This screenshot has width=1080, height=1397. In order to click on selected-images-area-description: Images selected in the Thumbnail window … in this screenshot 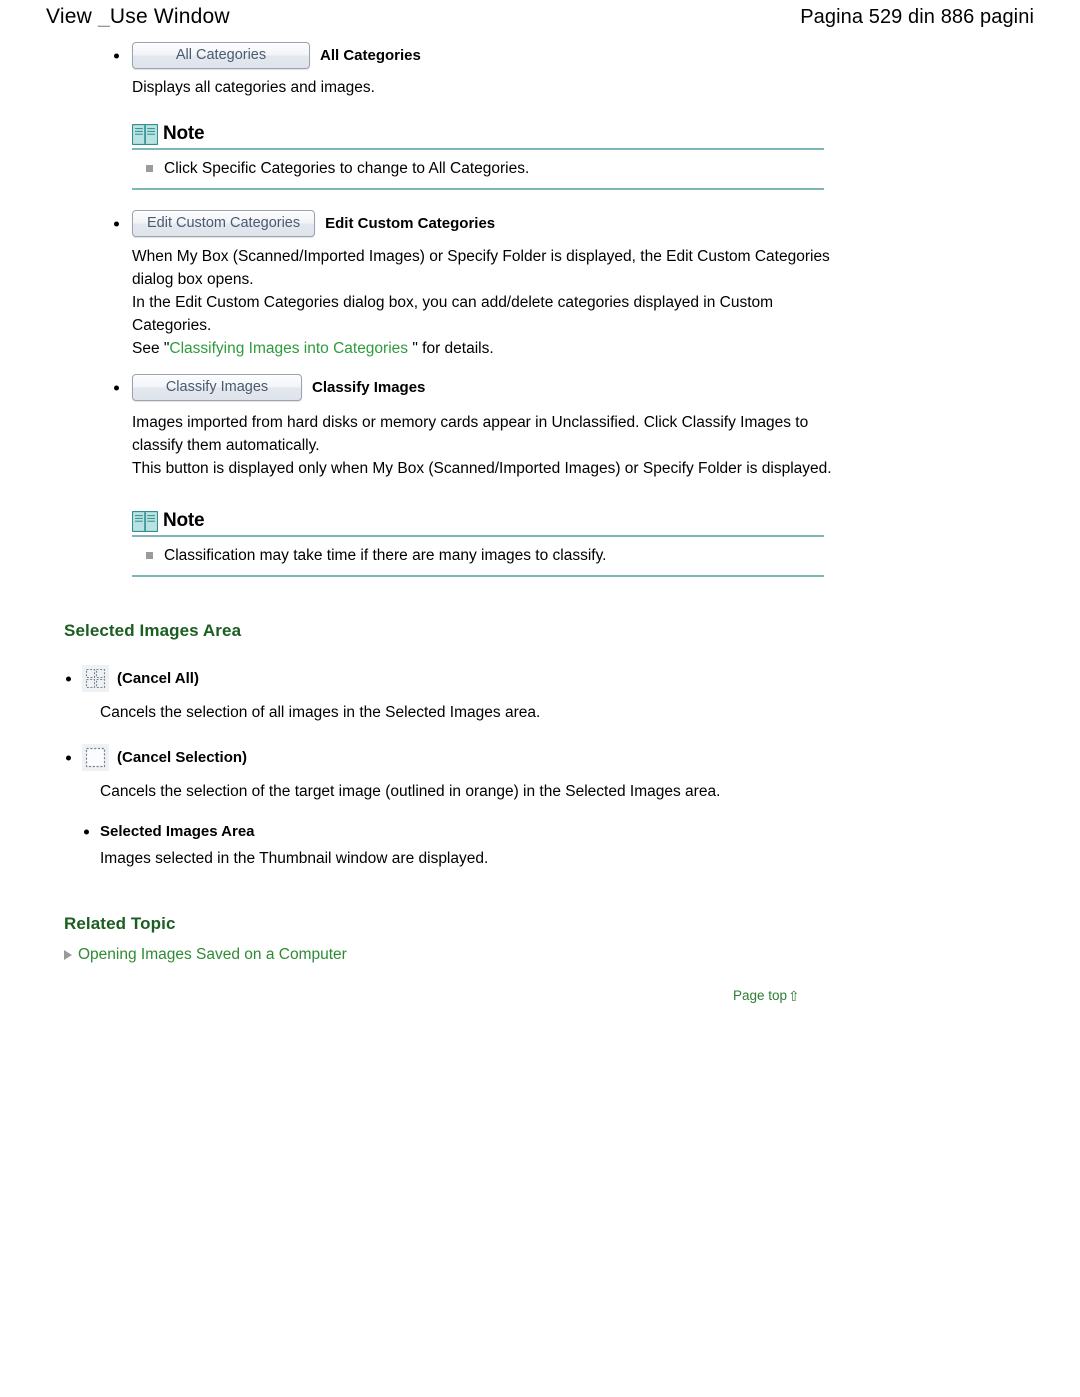, I will do `click(294, 858)`.